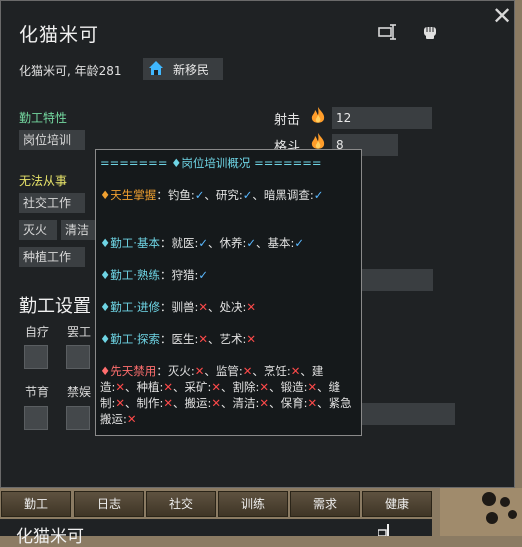 The height and width of the screenshot is (547, 522). What do you see at coordinates (79, 332) in the screenshot?
I see `policy-label: 罢工` at bounding box center [79, 332].